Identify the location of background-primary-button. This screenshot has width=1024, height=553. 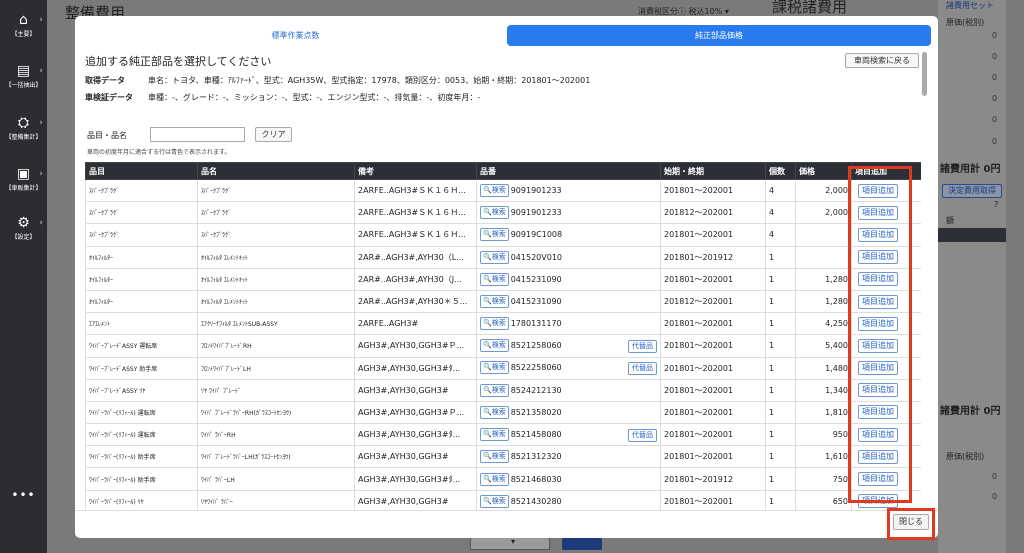
(582, 544).